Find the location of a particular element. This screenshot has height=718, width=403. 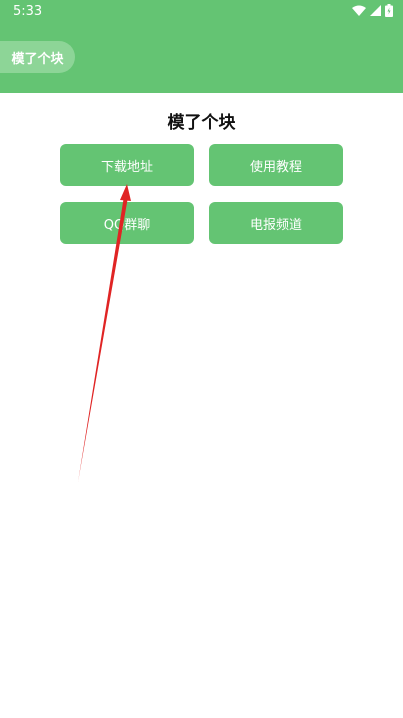

wifi-icon is located at coordinates (359, 10).